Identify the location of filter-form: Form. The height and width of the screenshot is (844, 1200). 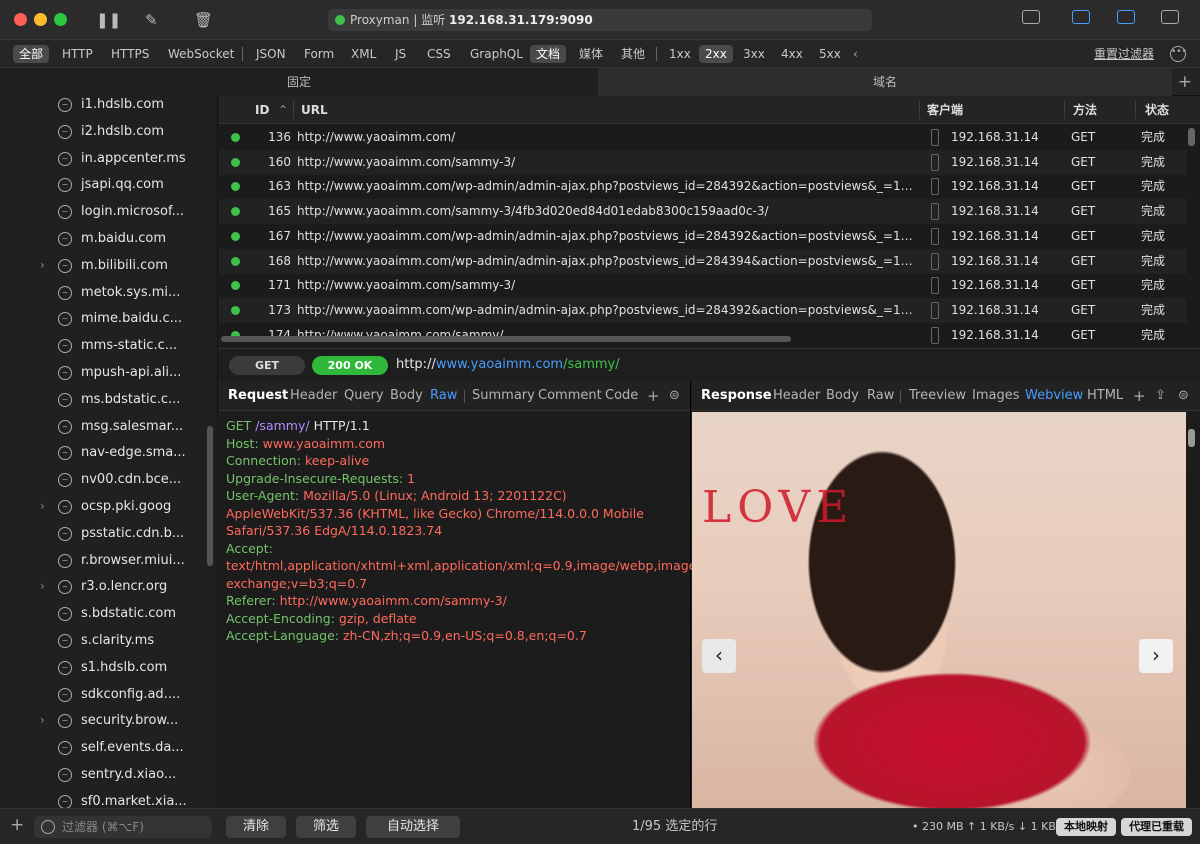
(319, 54).